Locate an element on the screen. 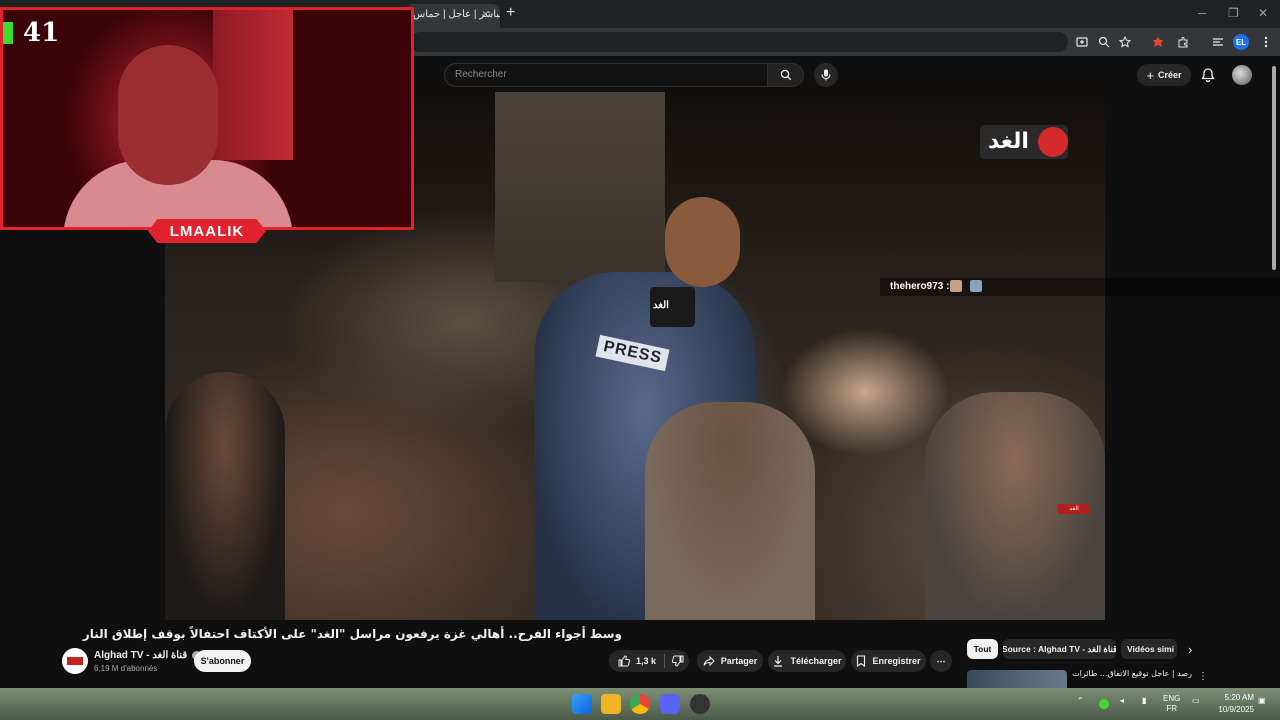  like-count: 1,3 k is located at coordinates (646, 661).